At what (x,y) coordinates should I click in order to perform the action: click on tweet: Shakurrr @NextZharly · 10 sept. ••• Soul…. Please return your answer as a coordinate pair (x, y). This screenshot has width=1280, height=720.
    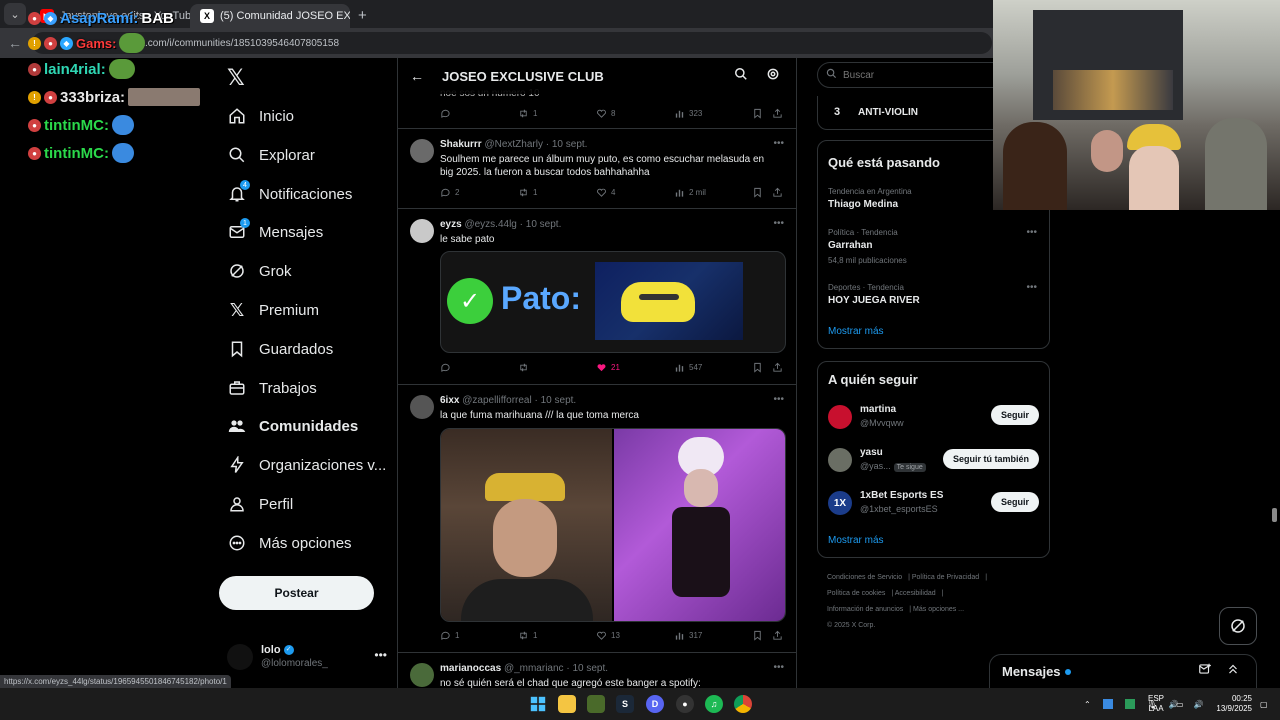
    Looking at the image, I should click on (597, 169).